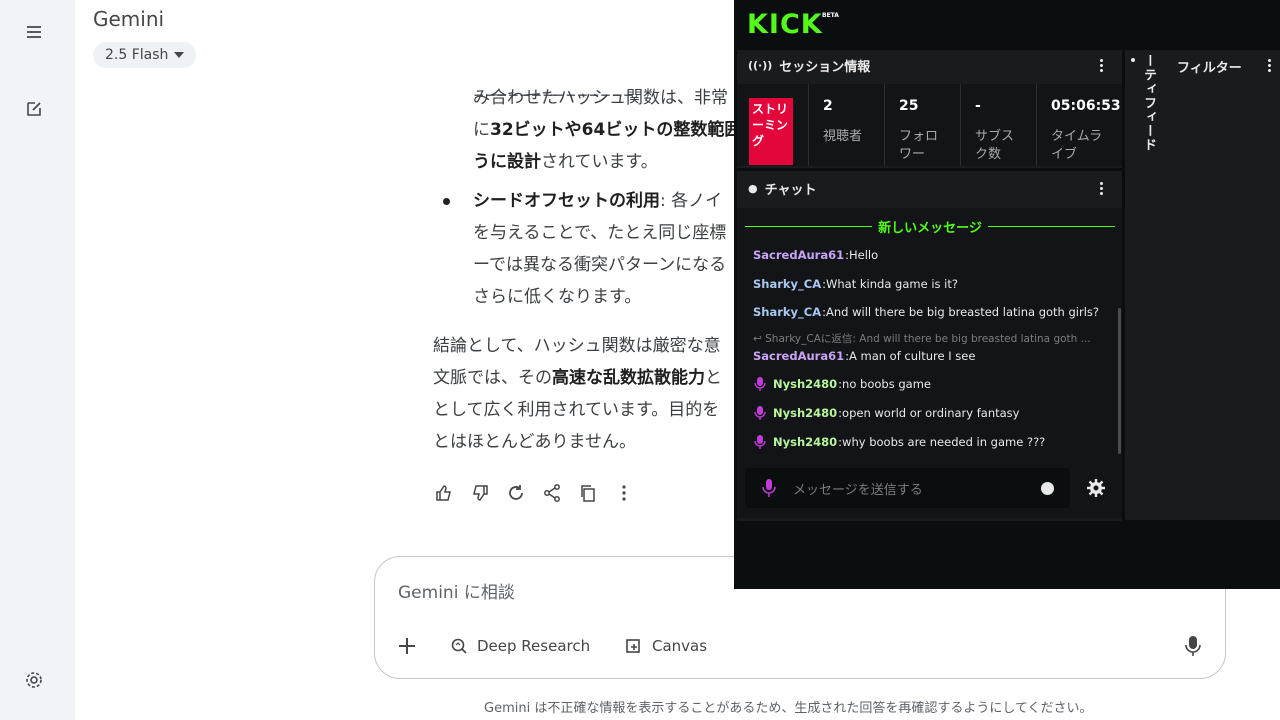  Describe the element at coordinates (919, 145) in the screenshot. I see `stat-label: フォロワー` at that location.